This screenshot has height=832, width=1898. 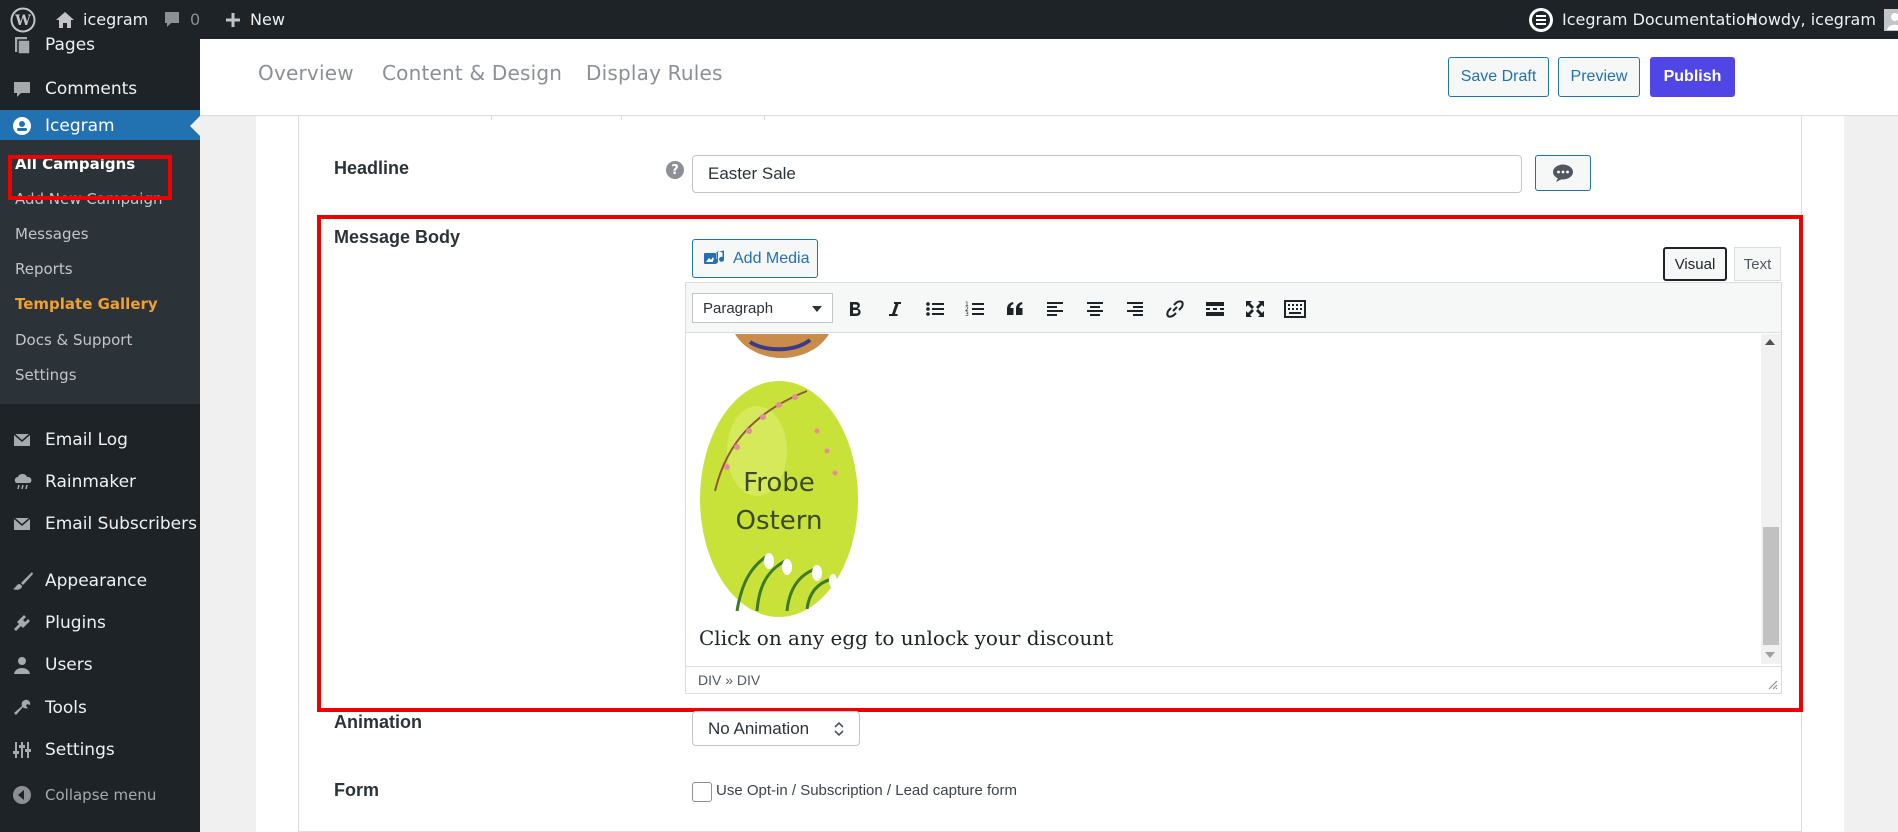 I want to click on docs-label: Icegram Documentation, so click(x=1659, y=19).